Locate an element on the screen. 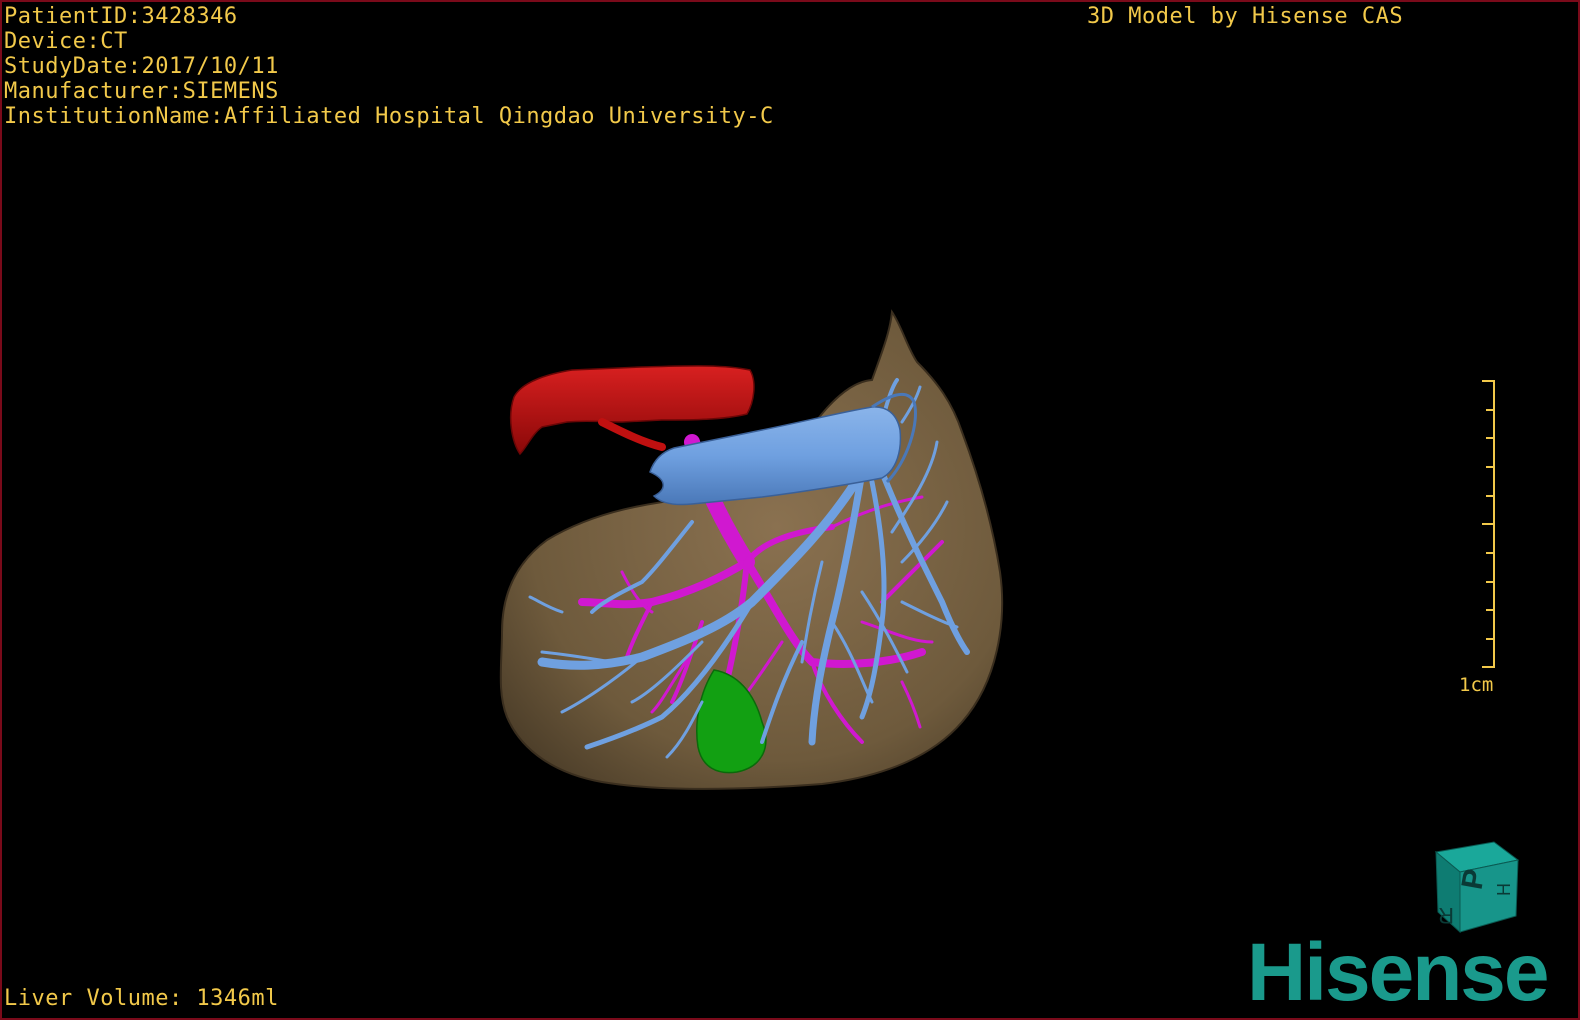 The image size is (1580, 1020). cube-side-letter-h: H is located at coordinates (1504, 889).